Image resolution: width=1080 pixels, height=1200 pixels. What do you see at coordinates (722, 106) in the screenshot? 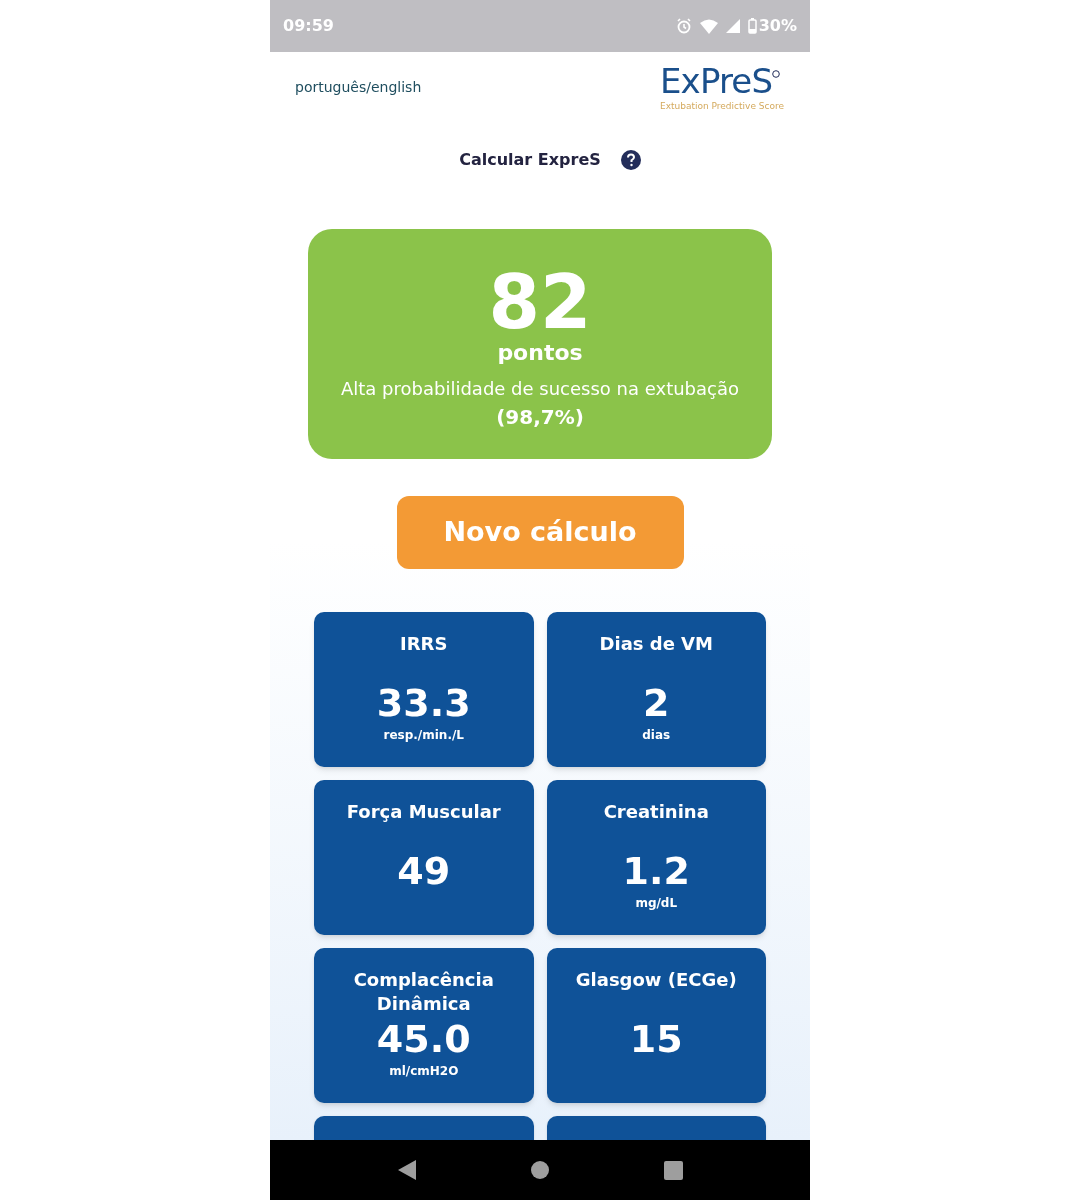
I see `logo-subtitle: Extubation Predictive Score` at bounding box center [722, 106].